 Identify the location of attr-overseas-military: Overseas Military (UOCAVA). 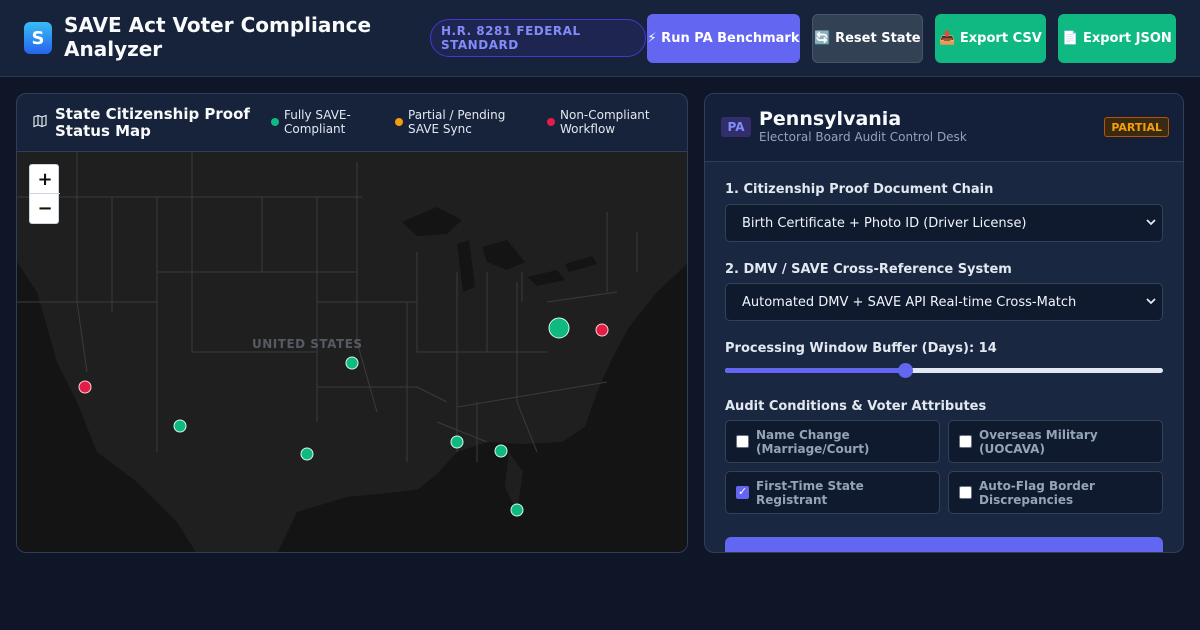
(1055, 441).